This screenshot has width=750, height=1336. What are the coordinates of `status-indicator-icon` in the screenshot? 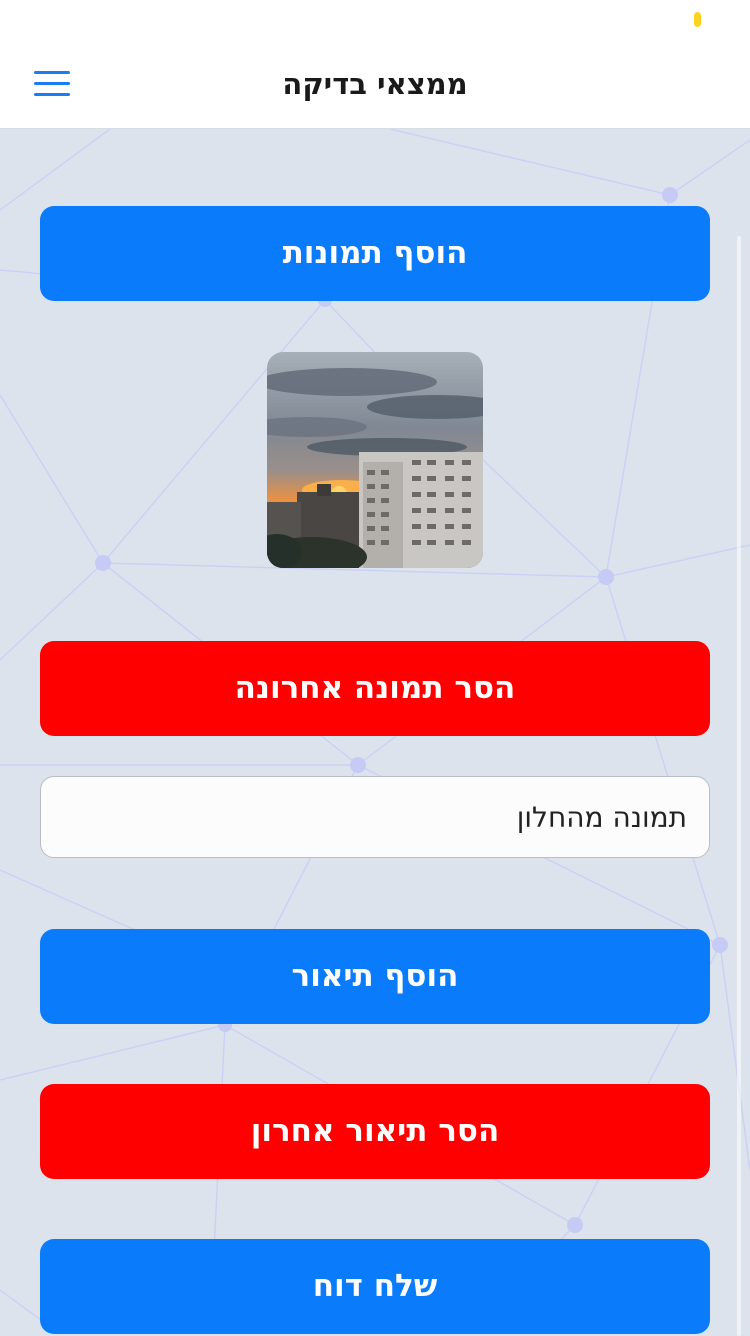 It's located at (697, 19).